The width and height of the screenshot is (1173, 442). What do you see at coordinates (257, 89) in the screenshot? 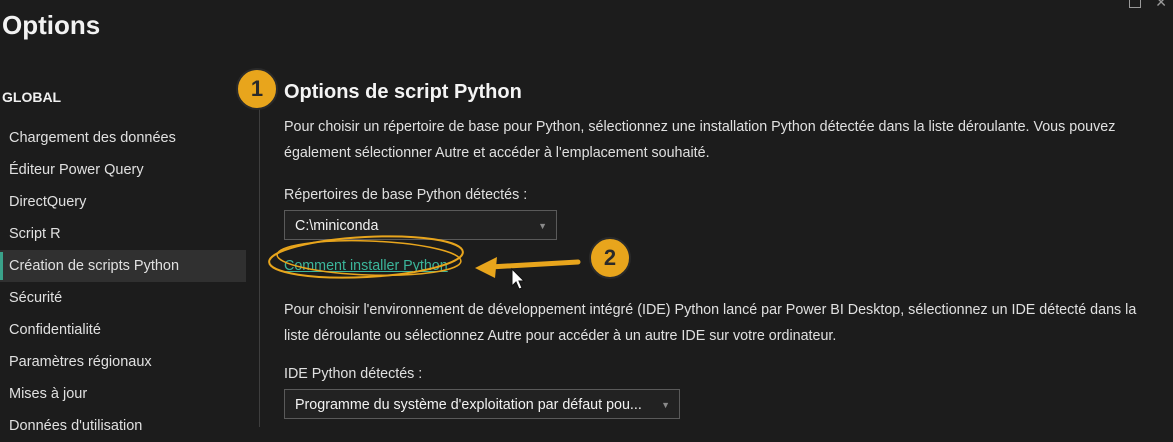
I see `step-badge-1: 1` at bounding box center [257, 89].